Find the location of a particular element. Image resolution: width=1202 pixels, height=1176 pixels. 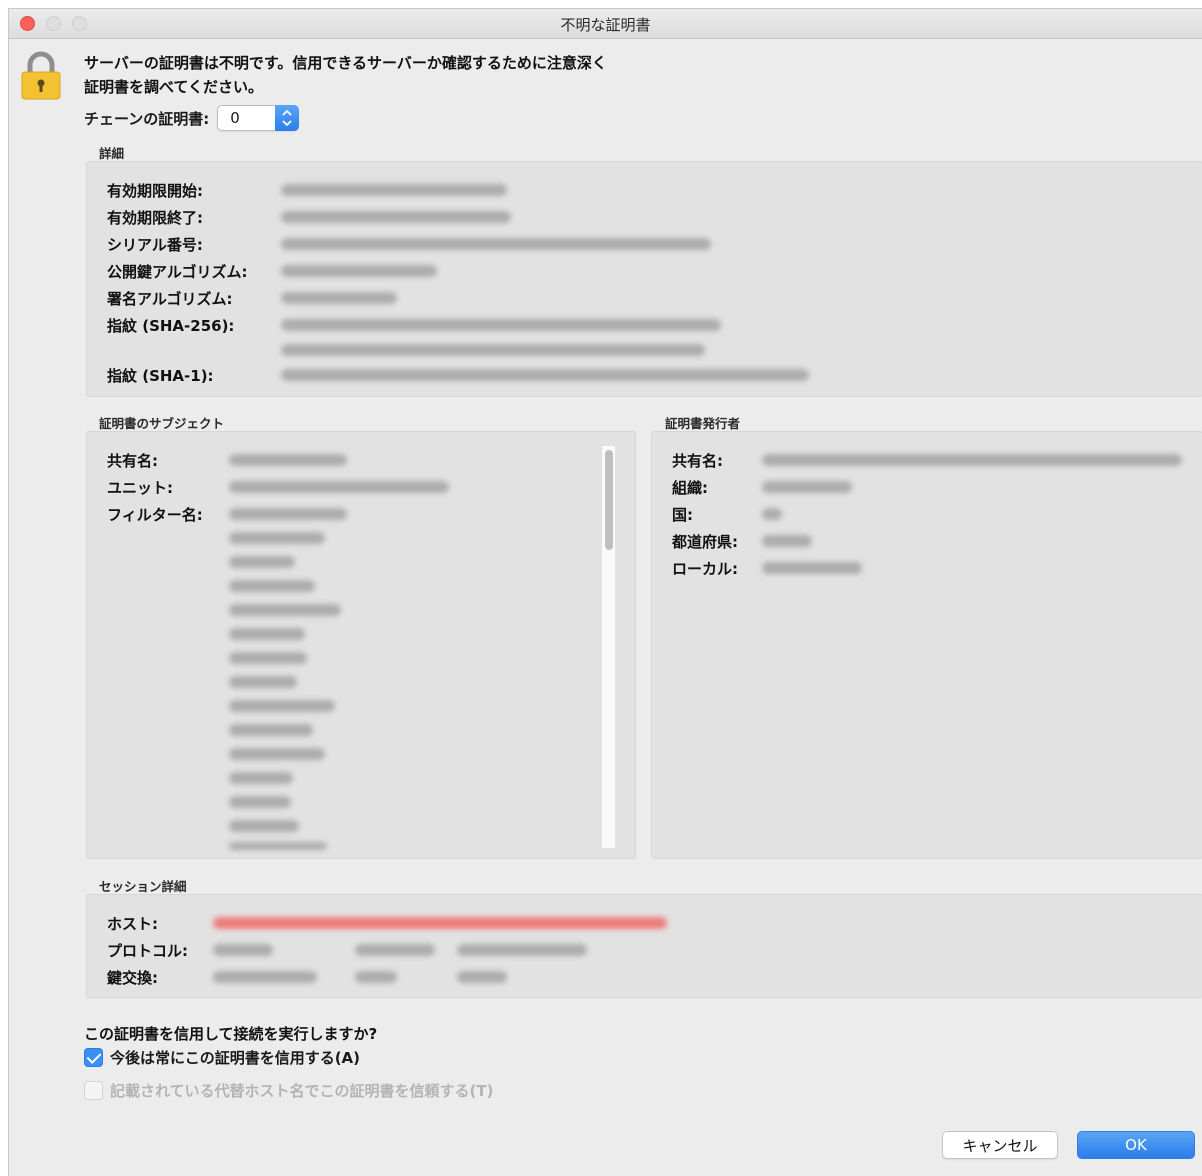

always-trust-label: 今後は常にこの証明書を信用する(A) is located at coordinates (235, 1057).